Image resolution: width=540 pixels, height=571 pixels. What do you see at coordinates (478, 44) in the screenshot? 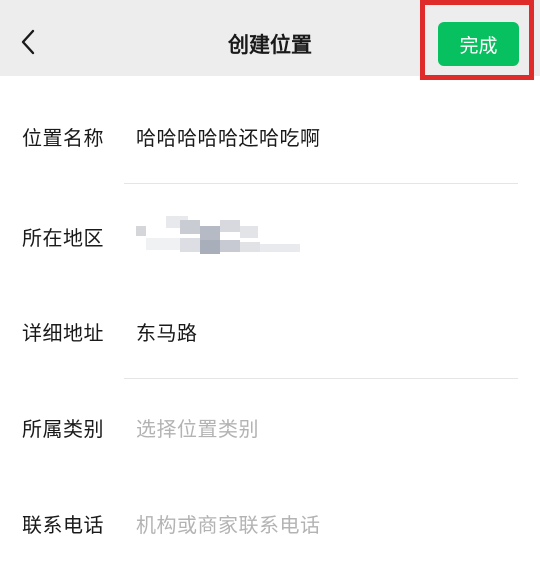
I see `done-button: 完成` at bounding box center [478, 44].